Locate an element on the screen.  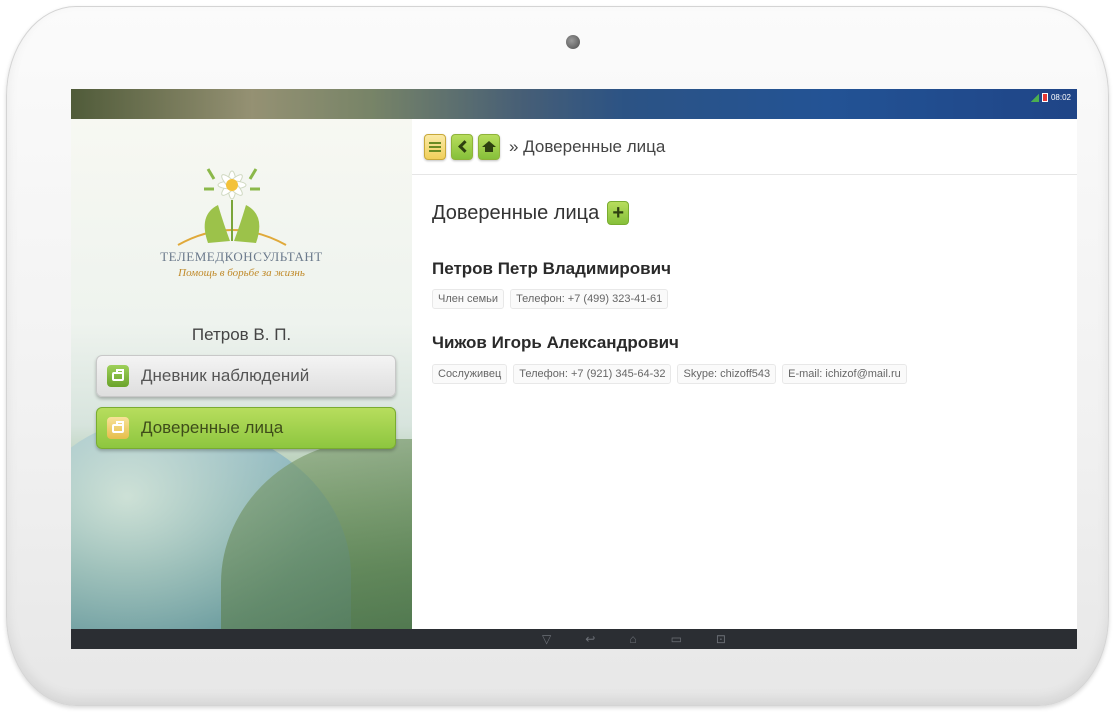
contact-relation: Член семьи is located at coordinates (468, 299).